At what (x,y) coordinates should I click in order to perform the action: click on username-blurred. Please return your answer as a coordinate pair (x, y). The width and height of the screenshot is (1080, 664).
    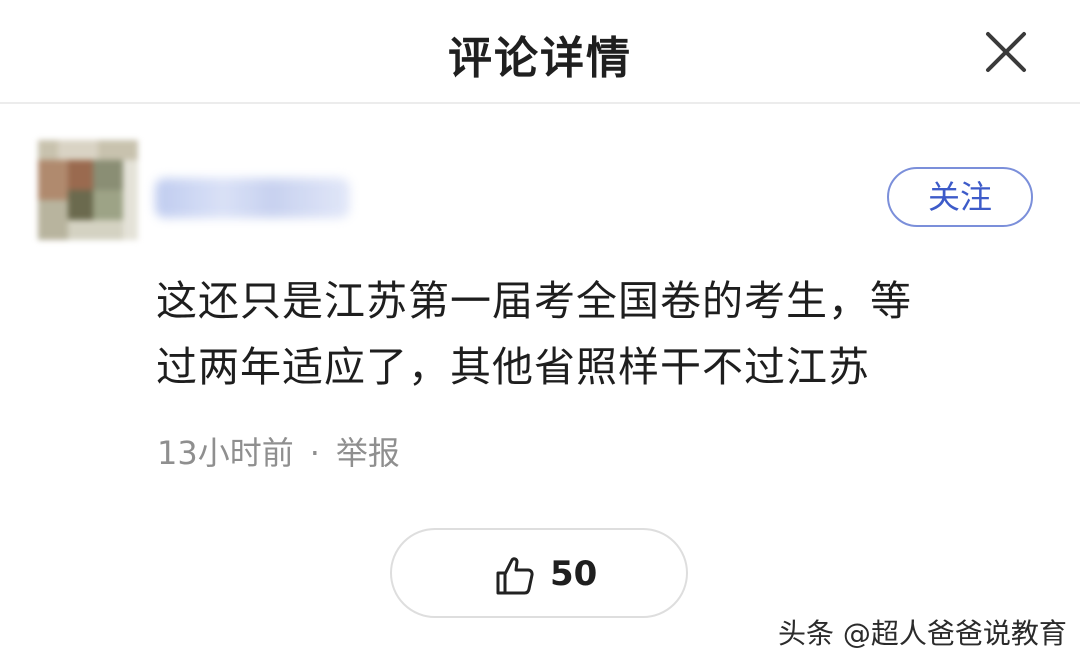
    Looking at the image, I should click on (252, 198).